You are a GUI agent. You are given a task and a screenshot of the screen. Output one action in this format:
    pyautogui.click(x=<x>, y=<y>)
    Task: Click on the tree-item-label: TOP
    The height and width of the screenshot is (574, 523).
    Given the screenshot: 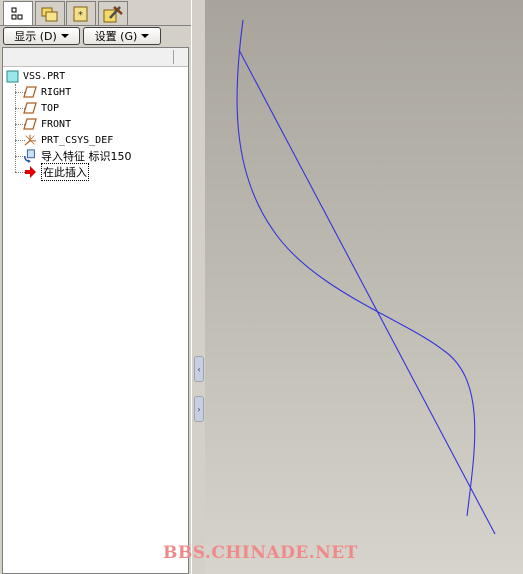 What is the action you would take?
    pyautogui.click(x=50, y=108)
    